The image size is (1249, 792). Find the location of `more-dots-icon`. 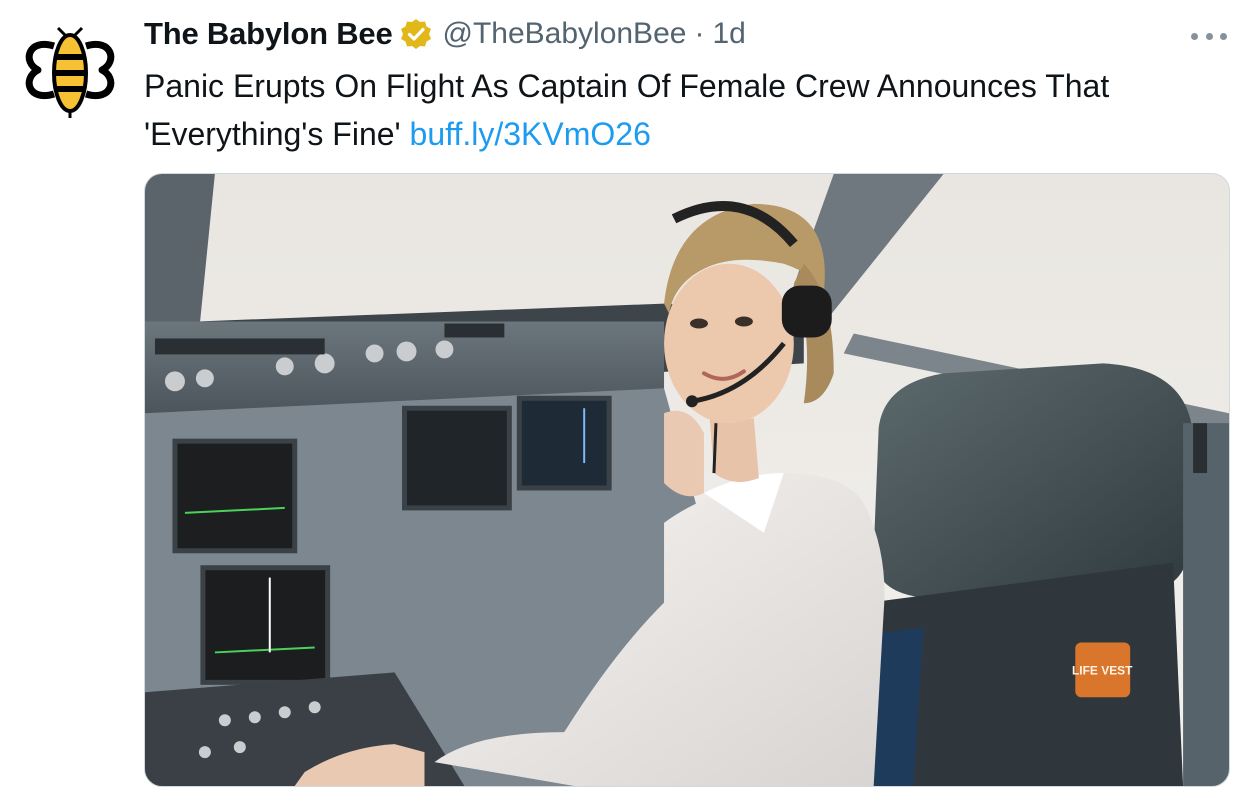

more-dots-icon is located at coordinates (1209, 36).